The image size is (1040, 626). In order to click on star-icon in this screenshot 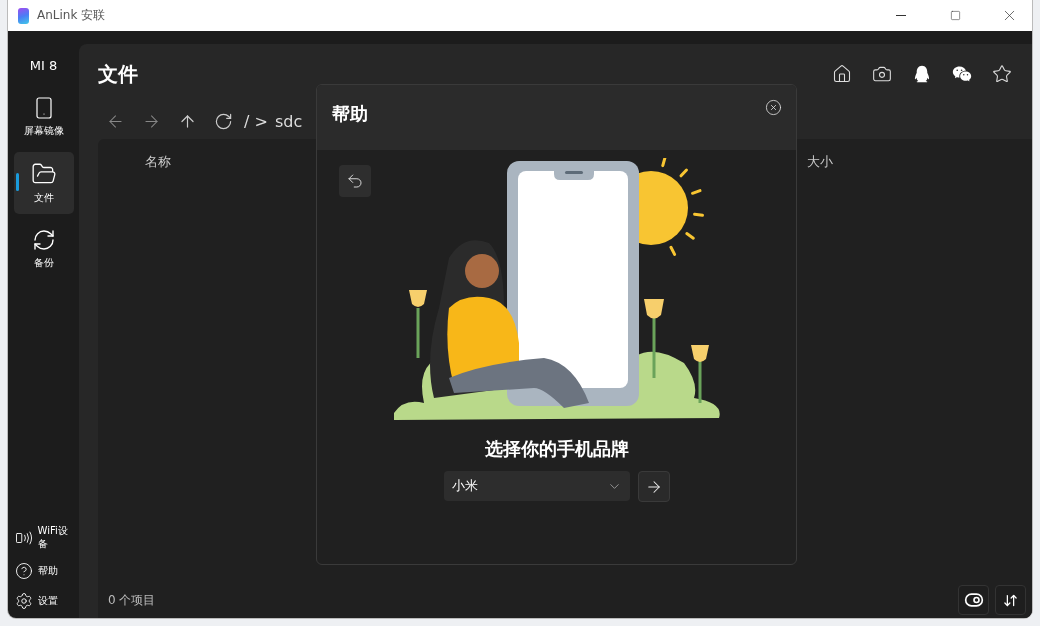, I will do `click(1002, 74)`.